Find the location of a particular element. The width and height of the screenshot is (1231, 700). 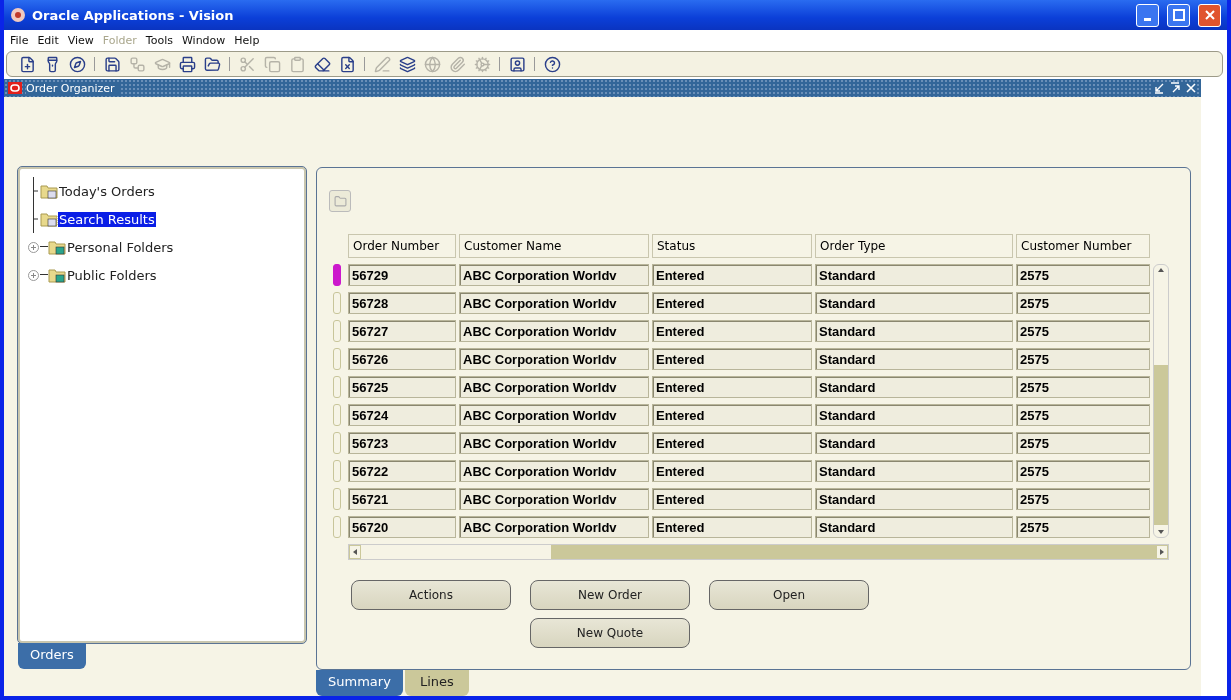

table-cell: 56720 is located at coordinates (402, 527).